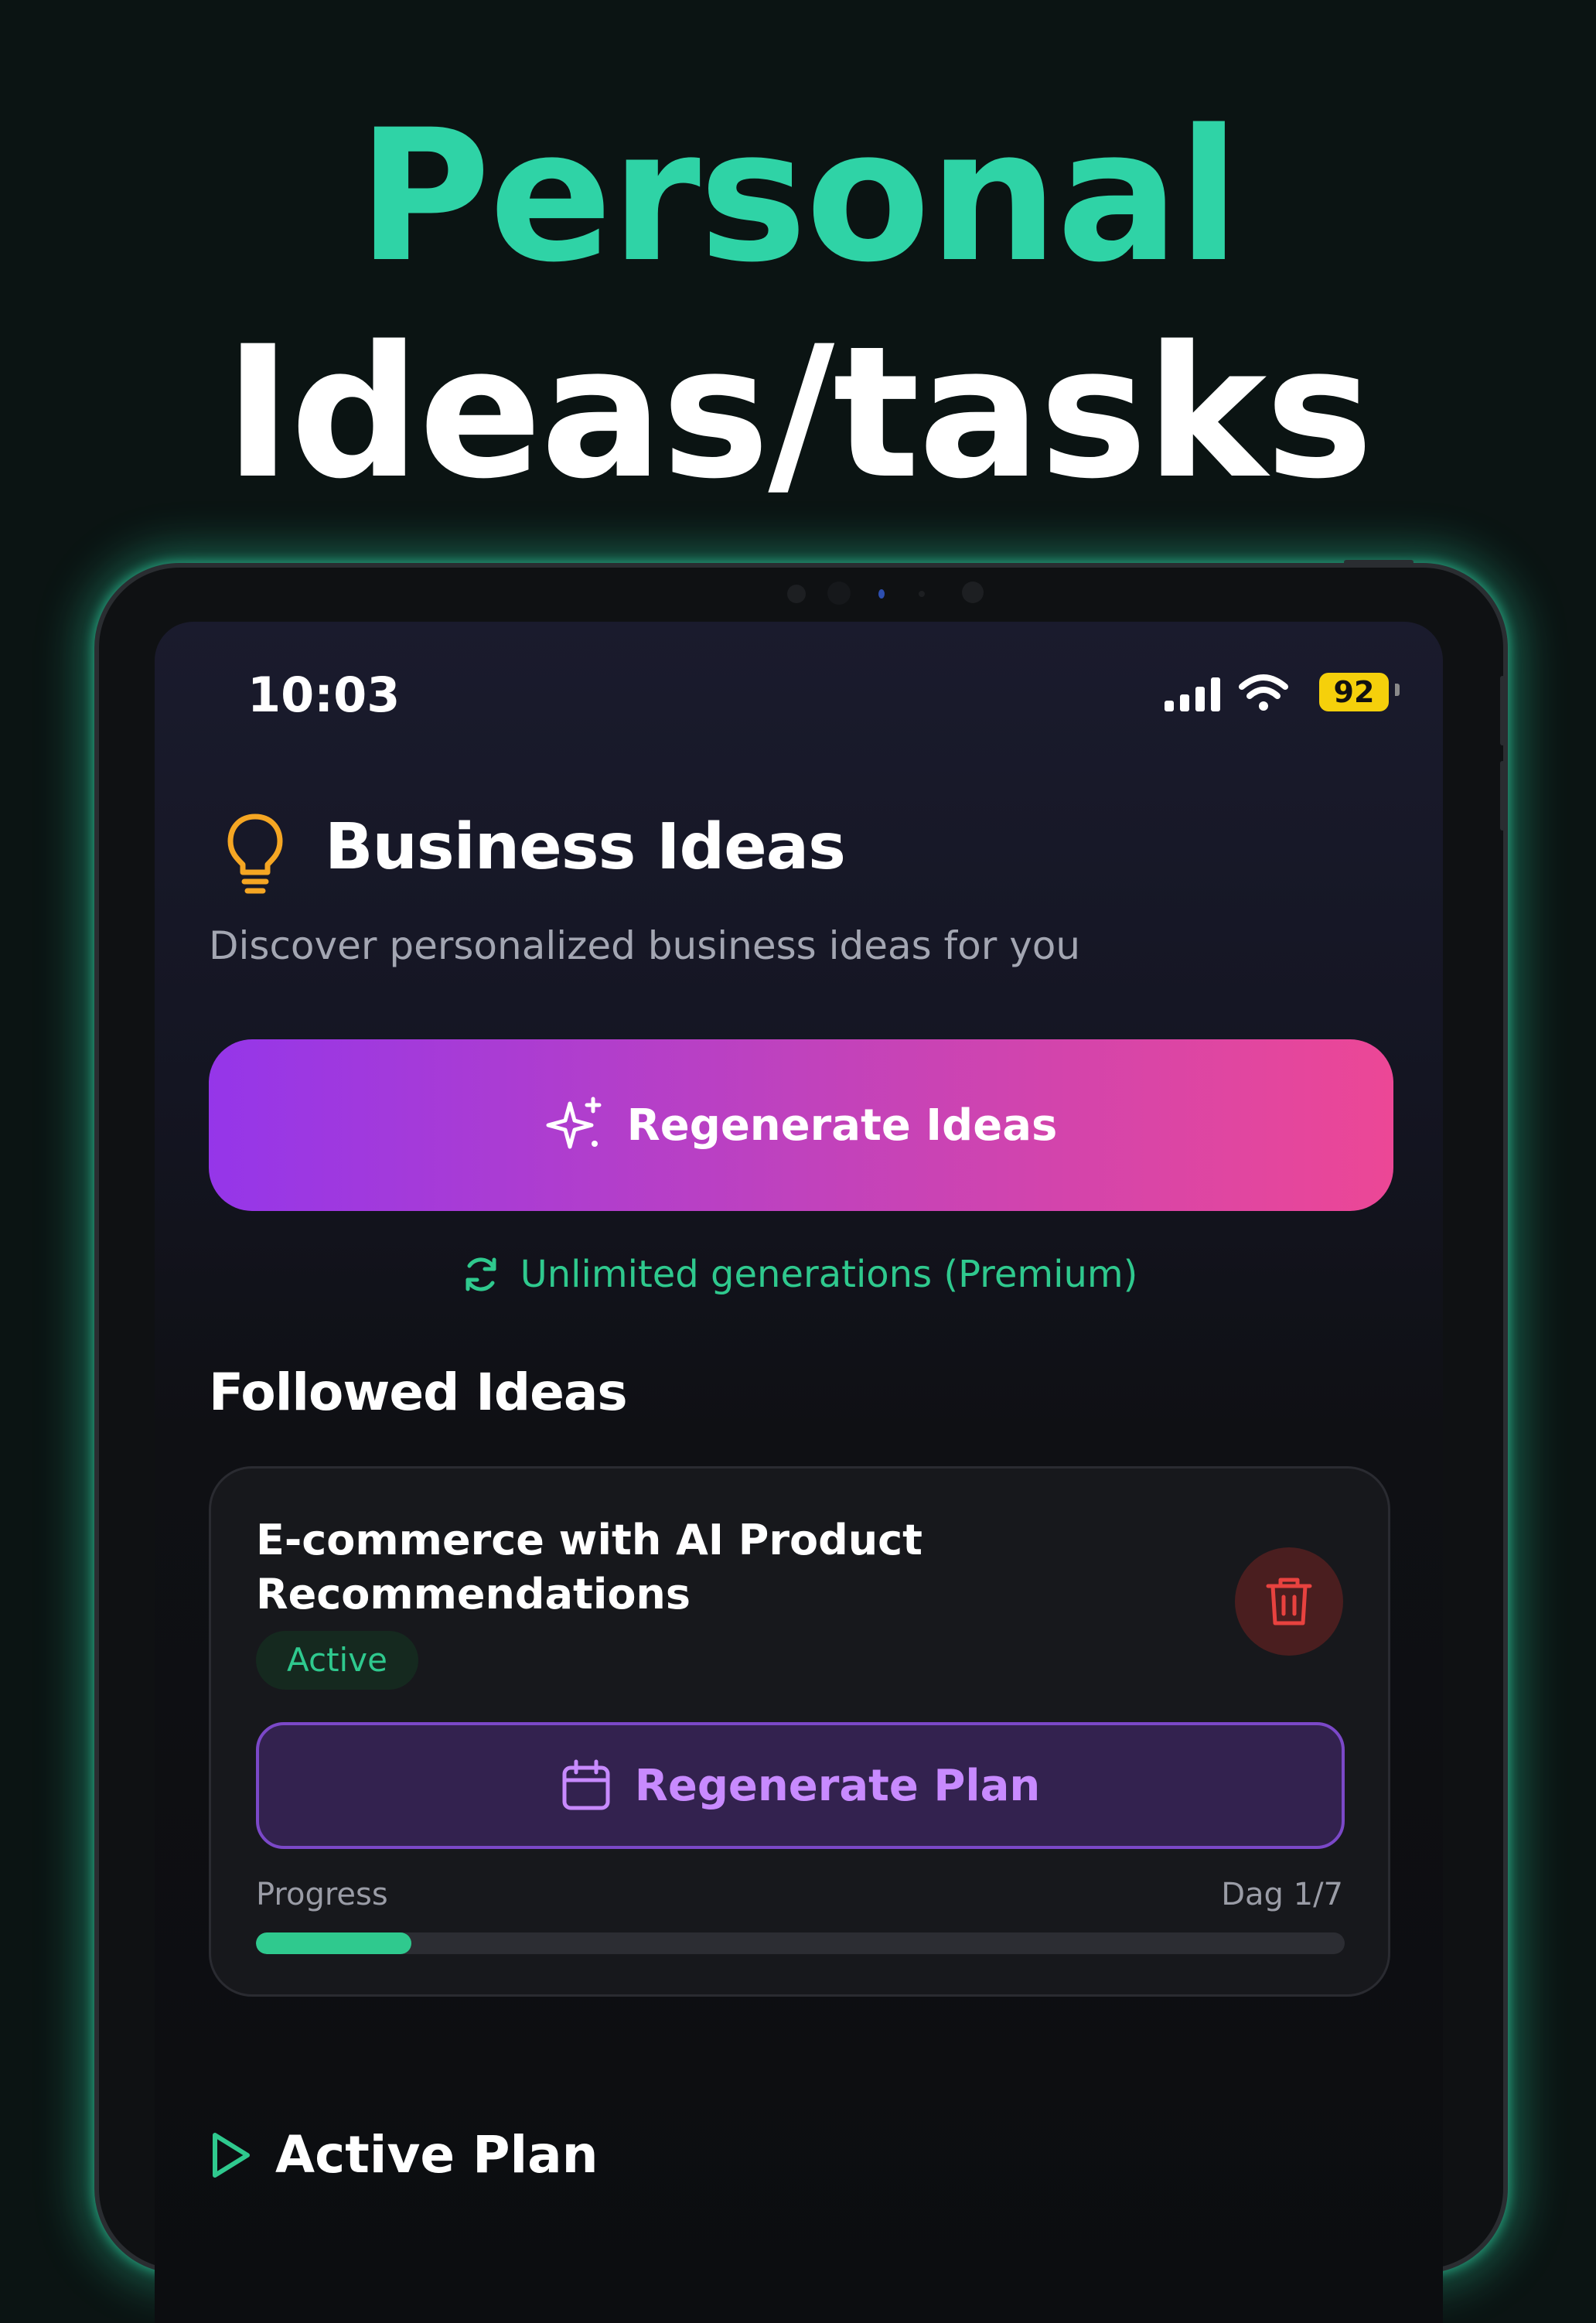 The height and width of the screenshot is (2323, 1596). What do you see at coordinates (1354, 692) in the screenshot?
I see `battery-indicator: 92` at bounding box center [1354, 692].